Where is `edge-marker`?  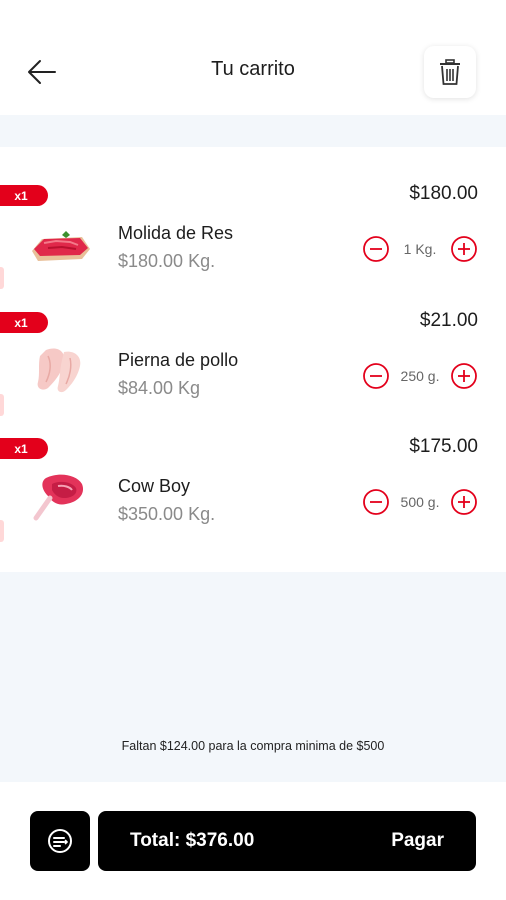
edge-marker is located at coordinates (2, 531).